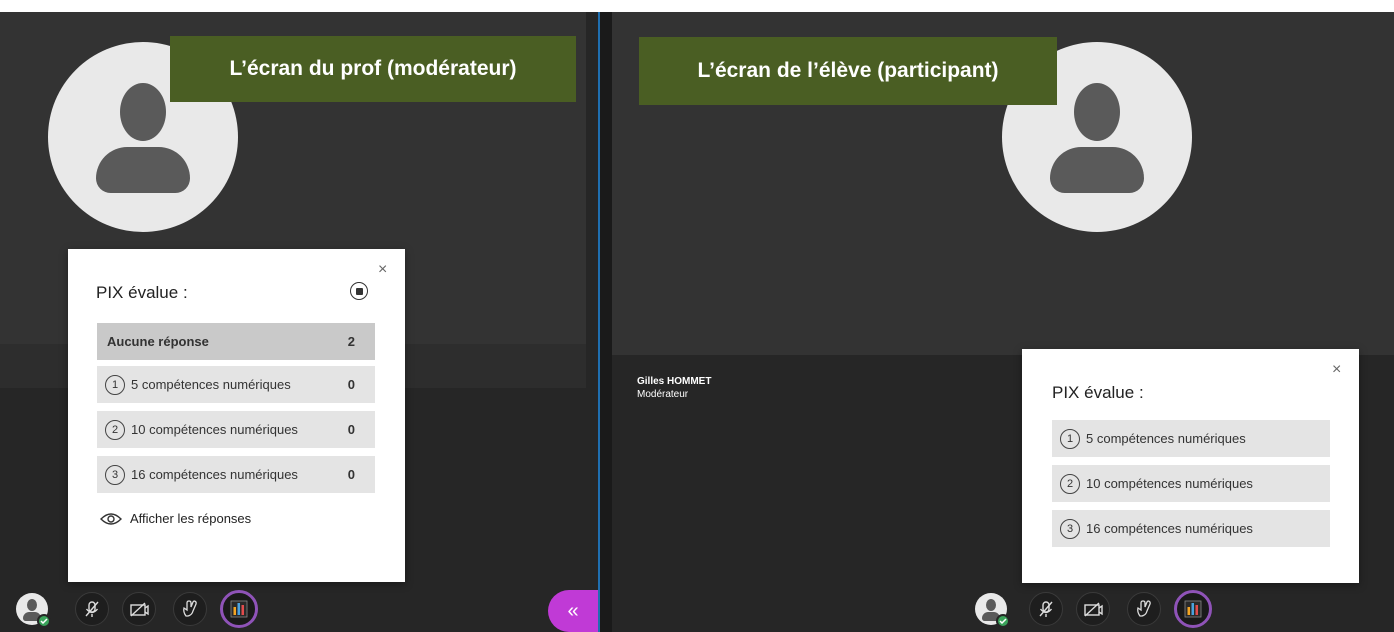 This screenshot has width=1394, height=632. I want to click on show-responses-link: Afficher les réponses, so click(175, 518).